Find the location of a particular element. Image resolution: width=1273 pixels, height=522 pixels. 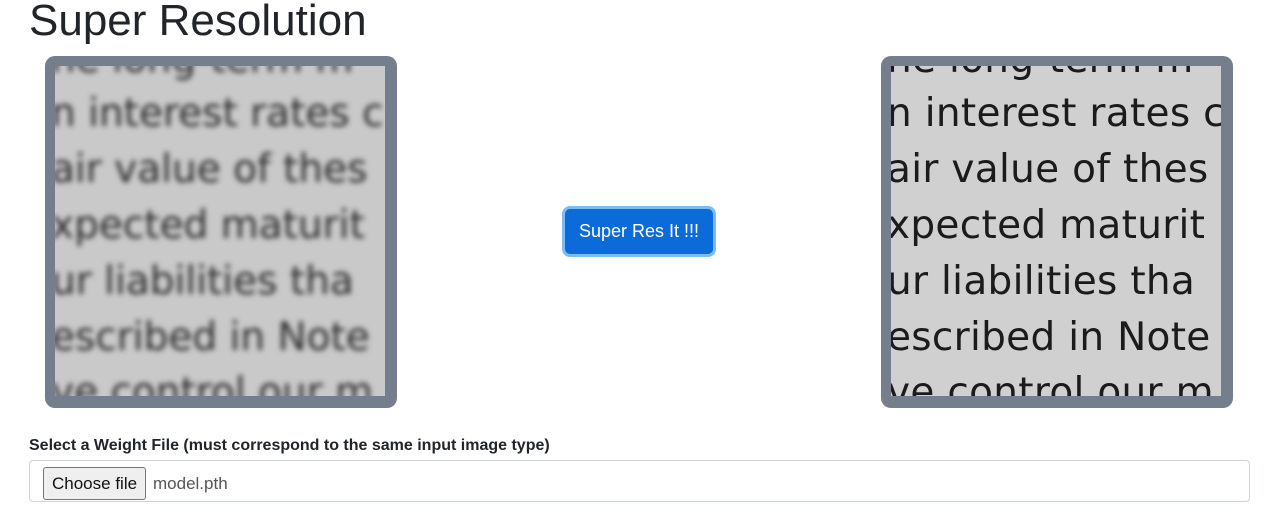

input-text-line: air value of thes is located at coordinates (211, 169).